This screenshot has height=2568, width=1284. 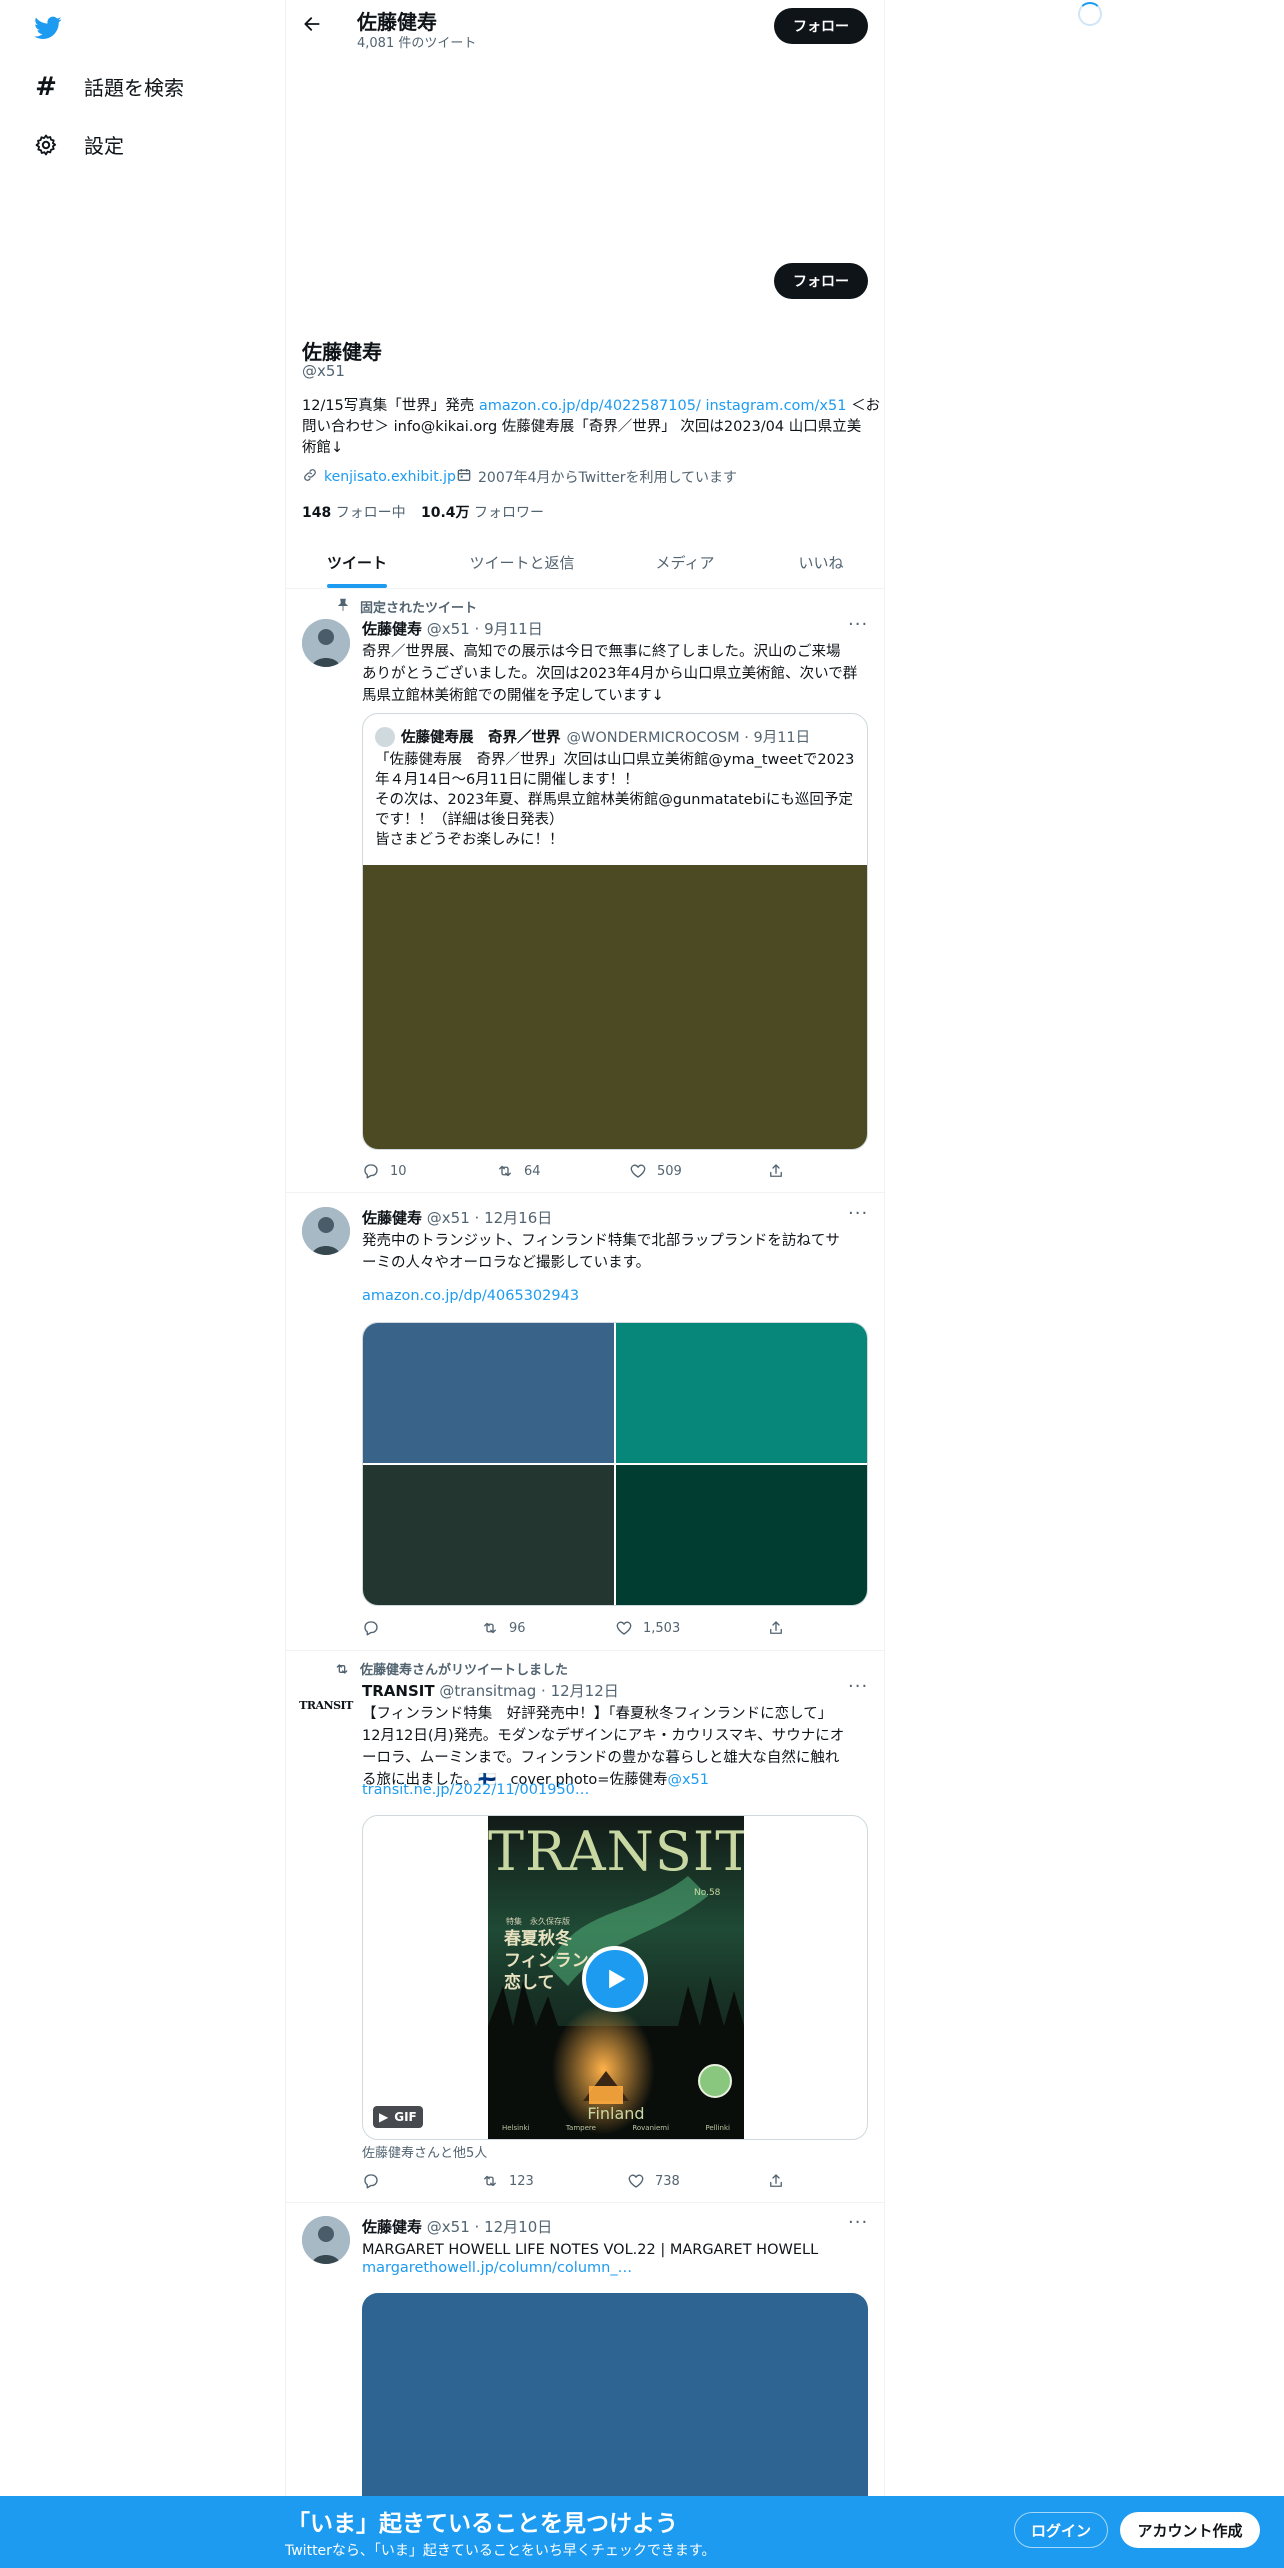 What do you see at coordinates (821, 281) in the screenshot?
I see `profile-follow-button: フォロー` at bounding box center [821, 281].